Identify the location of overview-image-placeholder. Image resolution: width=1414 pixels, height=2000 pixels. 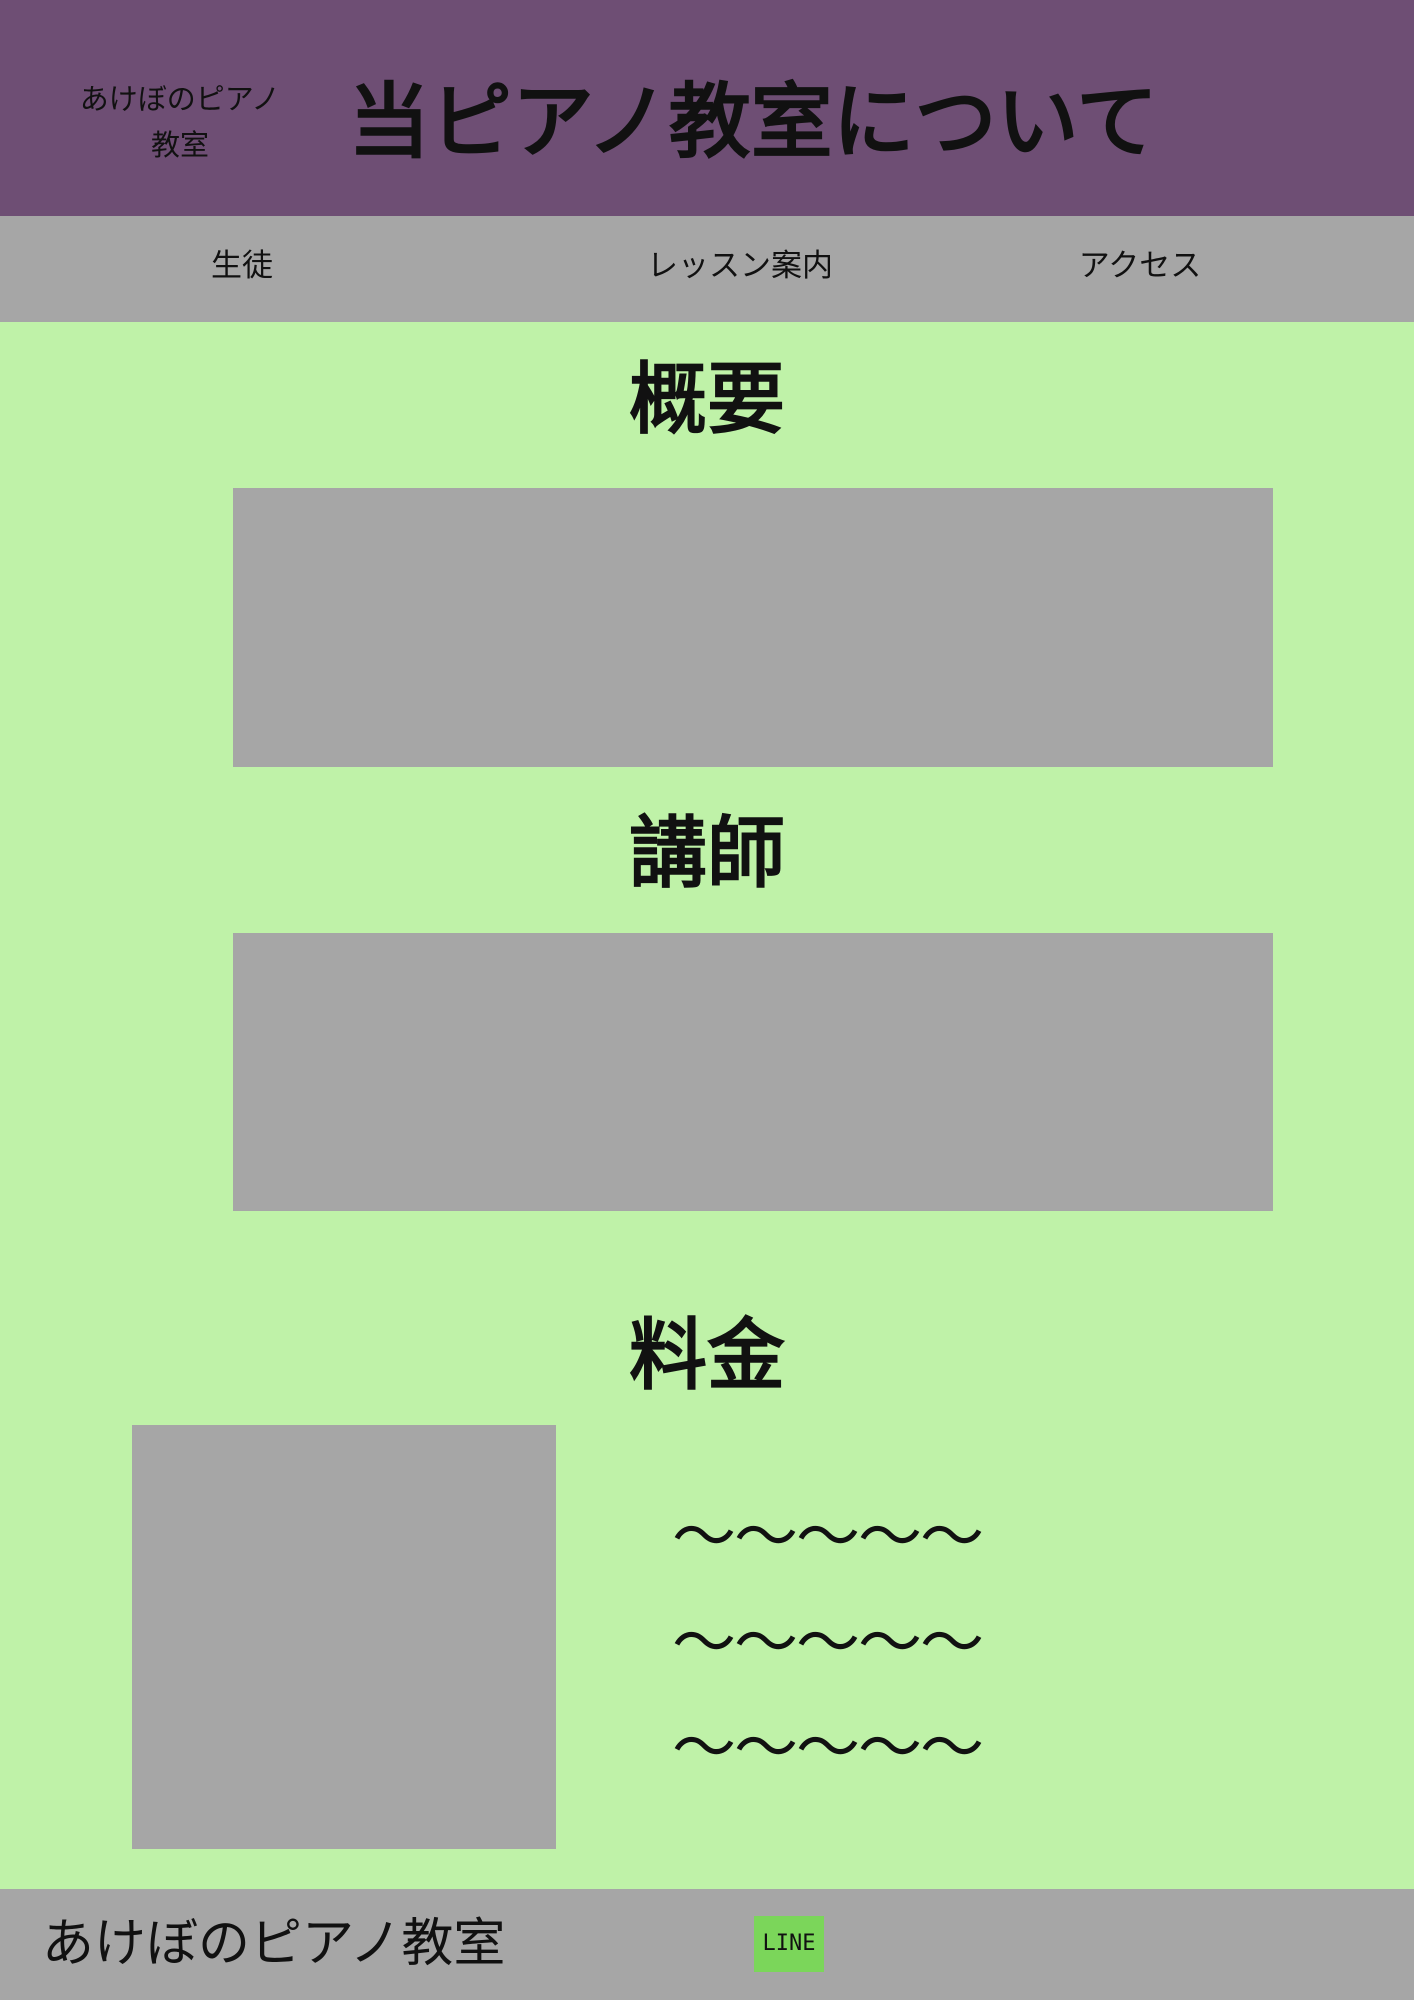
(753, 627).